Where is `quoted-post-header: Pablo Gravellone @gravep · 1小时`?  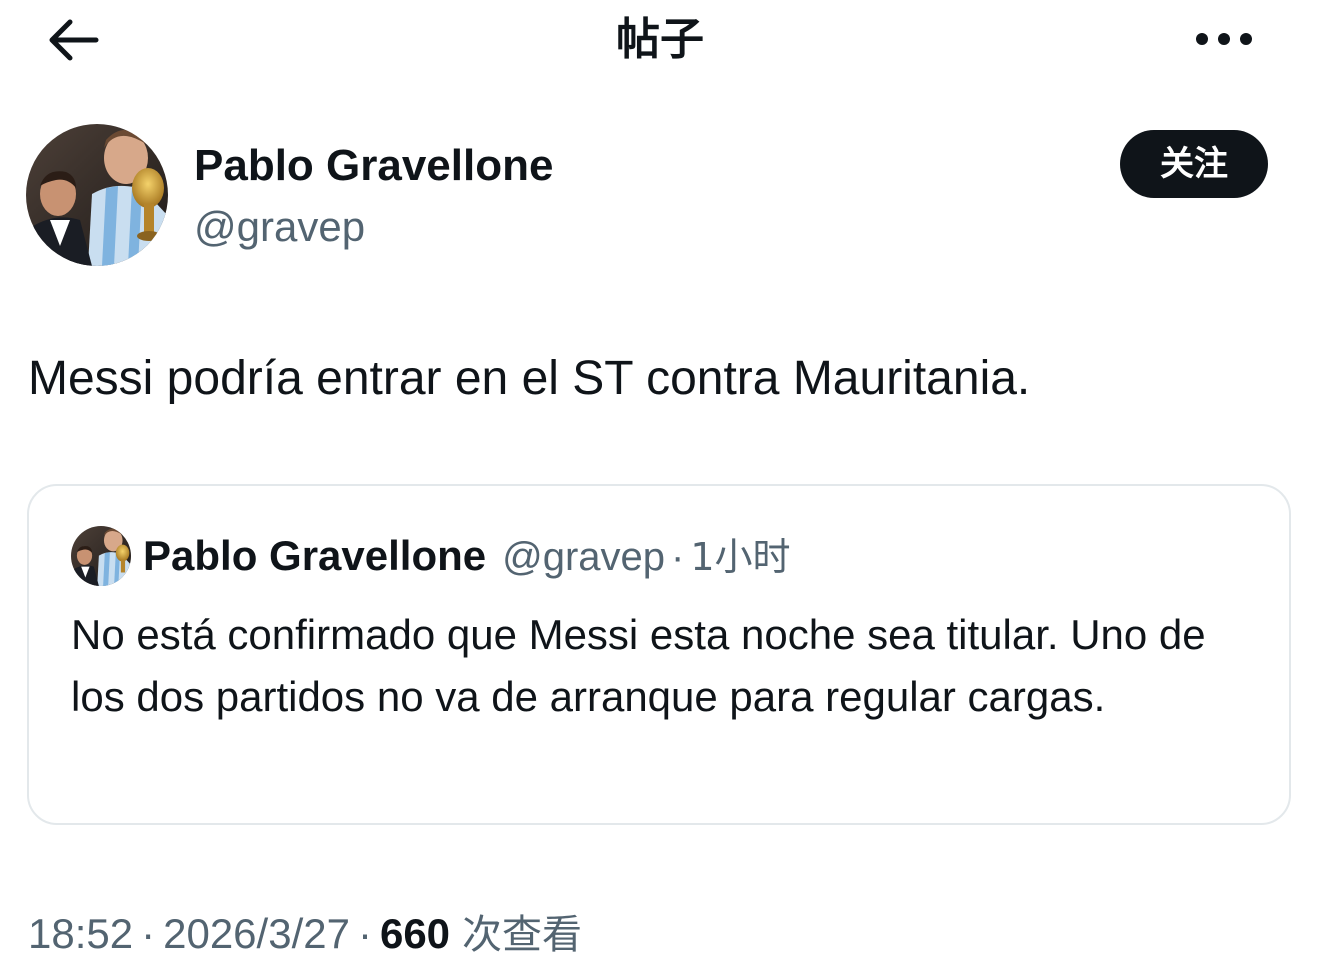
quoted-post-header: Pablo Gravellone @gravep · 1小时 is located at coordinates (467, 556).